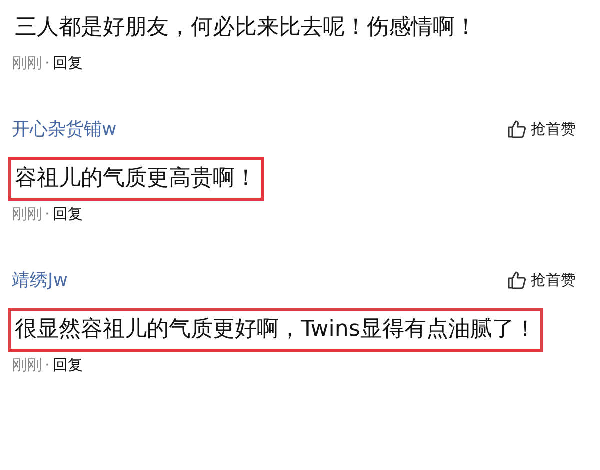 The height and width of the screenshot is (470, 600). What do you see at coordinates (64, 129) in the screenshot?
I see `author-name: 开心杂货铺w` at bounding box center [64, 129].